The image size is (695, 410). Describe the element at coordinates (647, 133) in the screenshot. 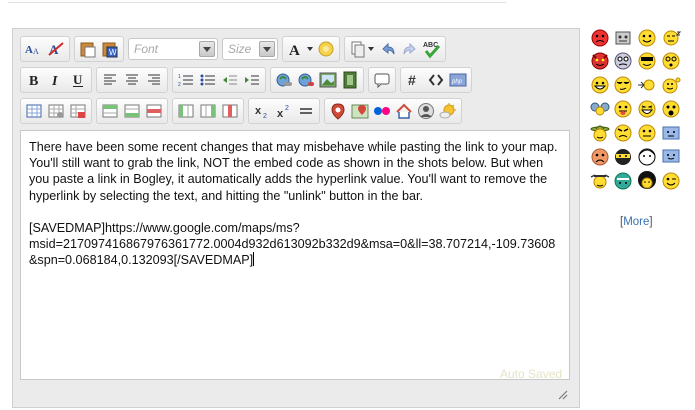

I see `neutral-smiley-icon` at that location.